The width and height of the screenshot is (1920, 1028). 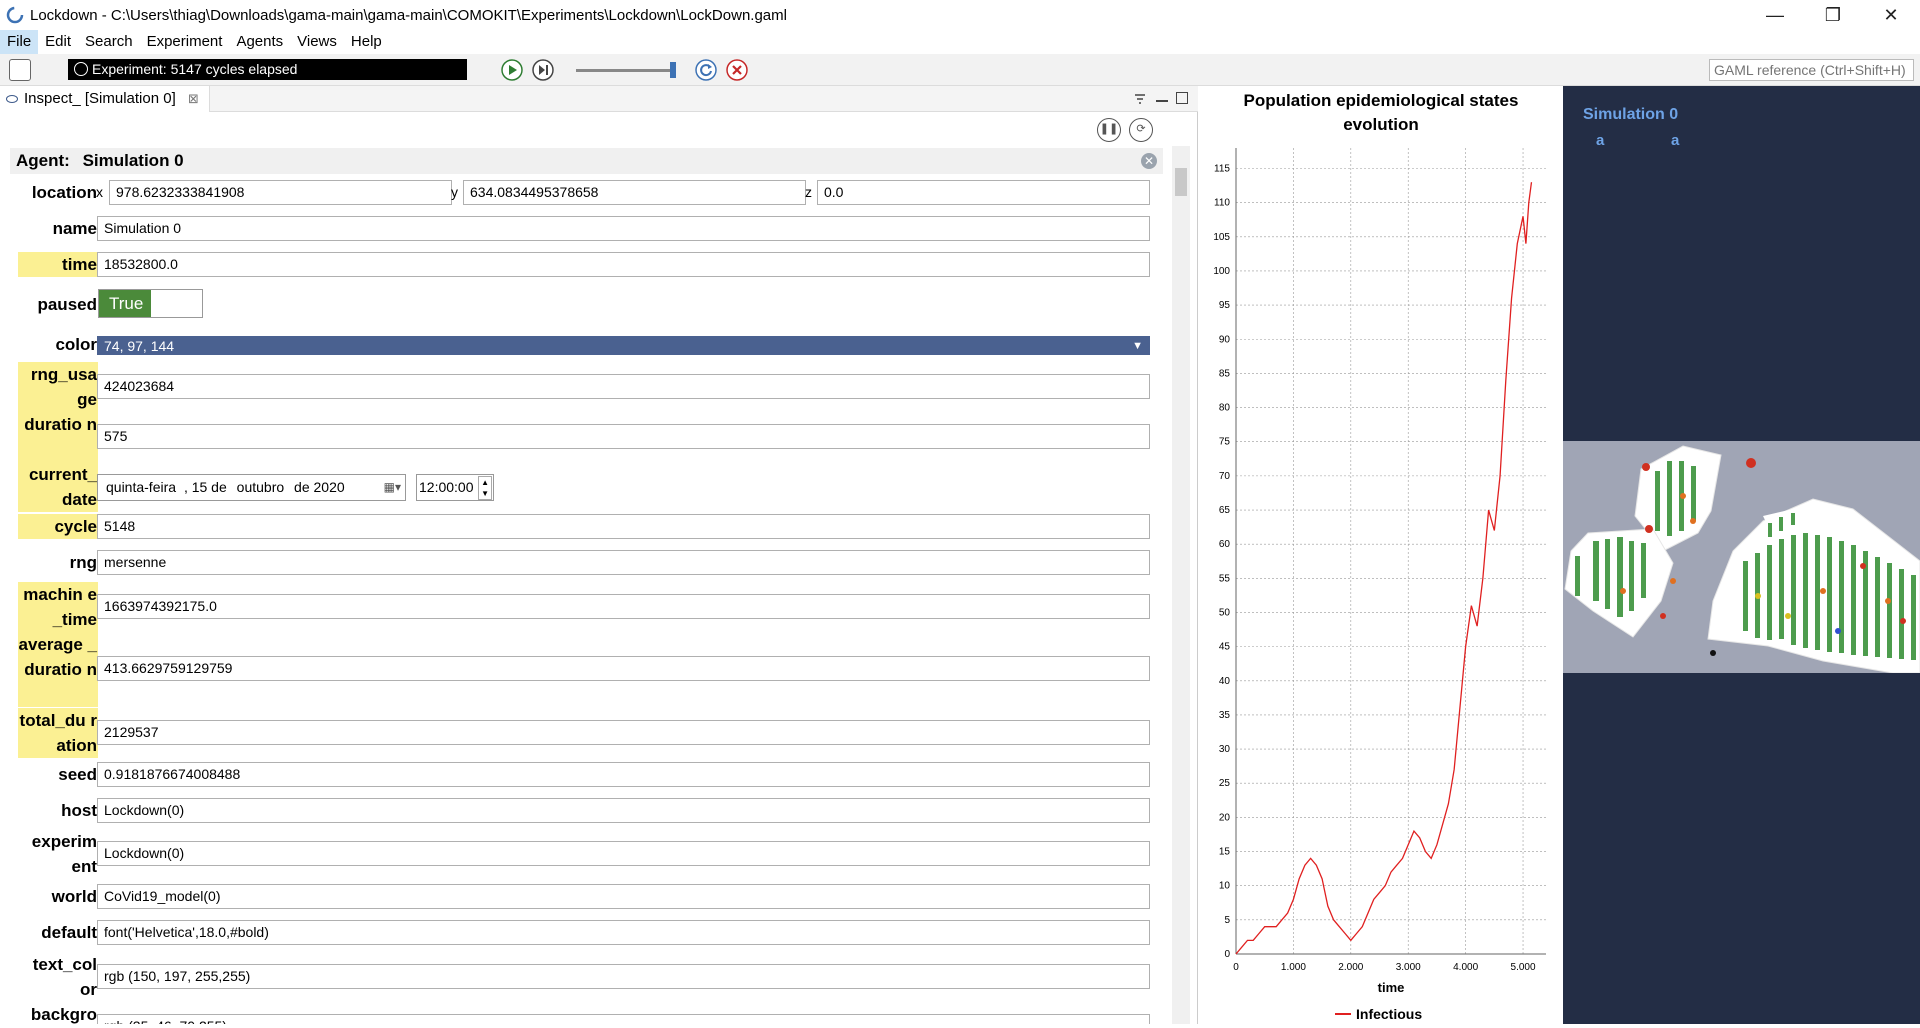 I want to click on x-axis-label: time, so click(x=1391, y=987).